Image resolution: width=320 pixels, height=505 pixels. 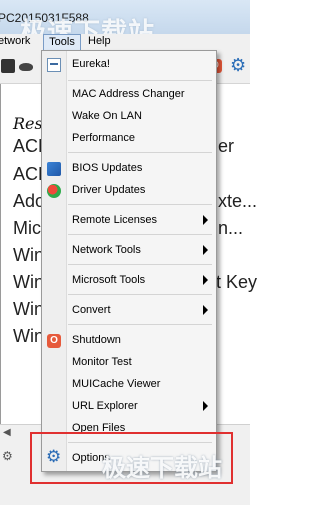 What do you see at coordinates (54, 169) in the screenshot?
I see `bios-icon` at bounding box center [54, 169].